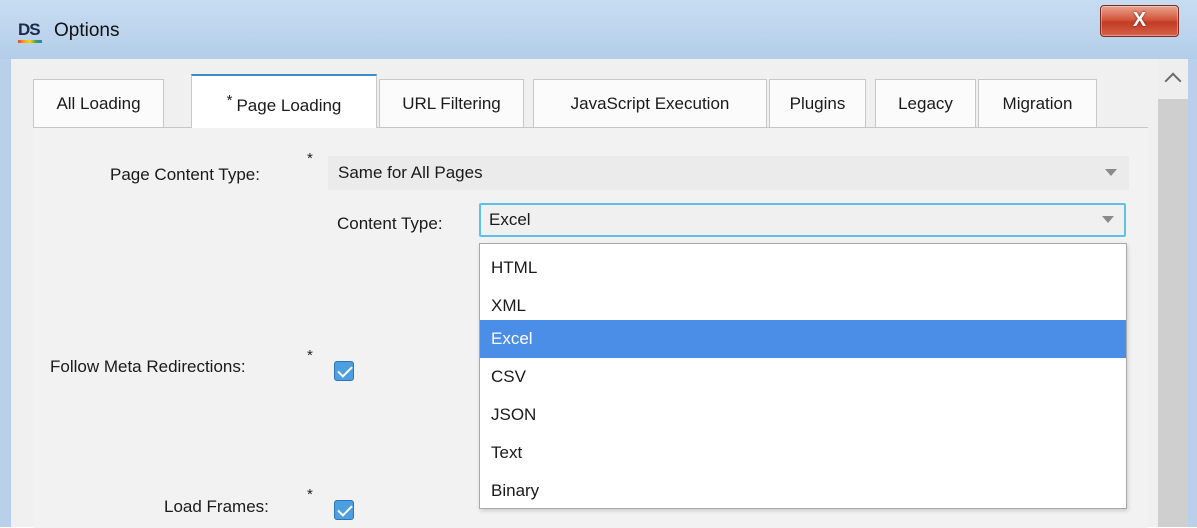  Describe the element at coordinates (390, 223) in the screenshot. I see `content-type-label: Content Type:` at that location.